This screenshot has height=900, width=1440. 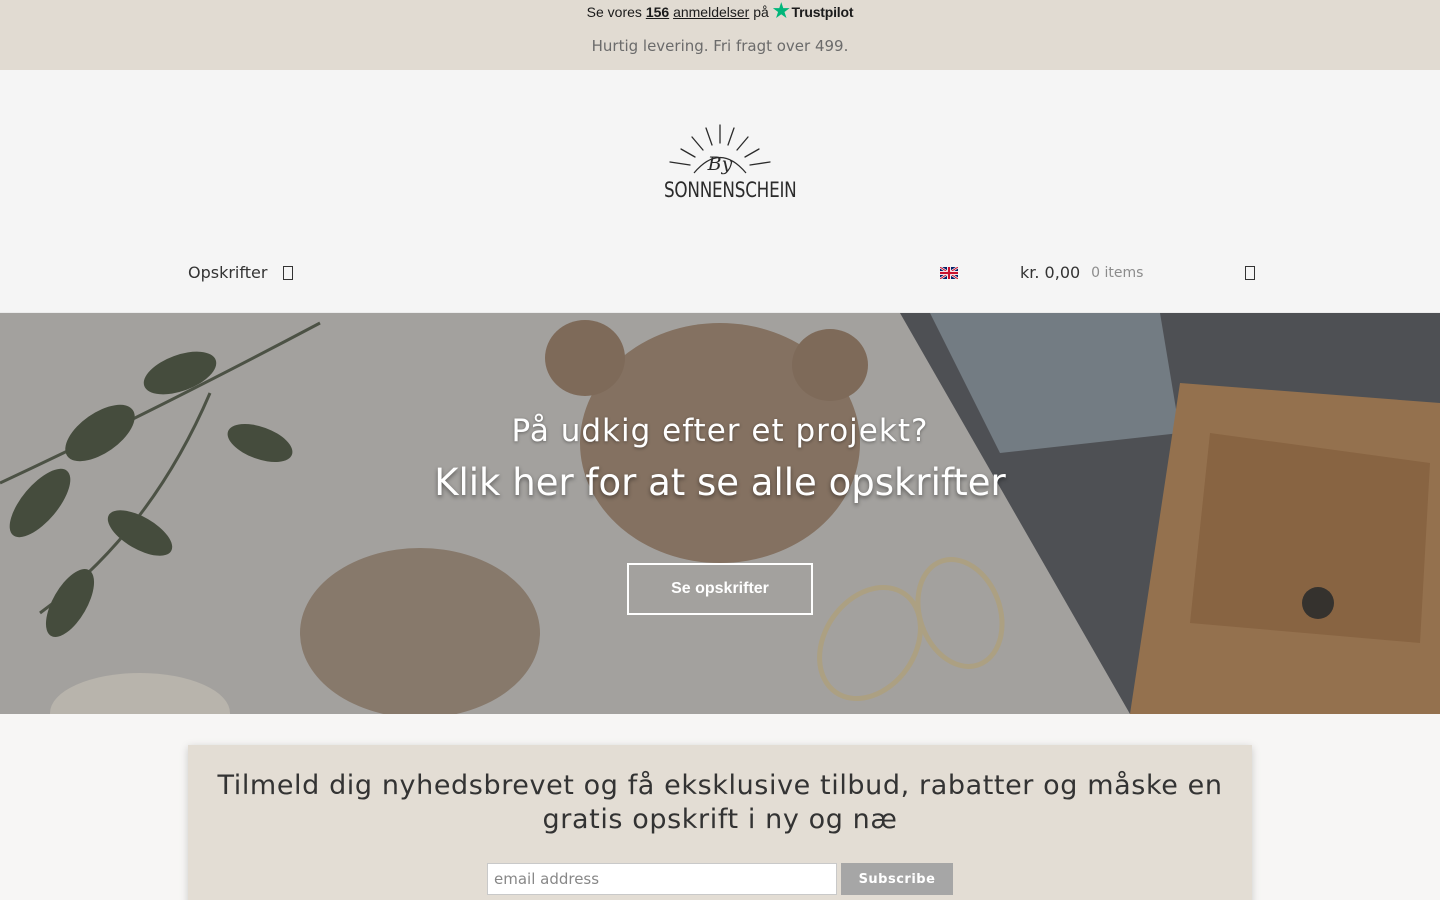 What do you see at coordinates (720, 46) in the screenshot?
I see `shipping-notice: Hurtig levering. Fri fragt over 499.` at bounding box center [720, 46].